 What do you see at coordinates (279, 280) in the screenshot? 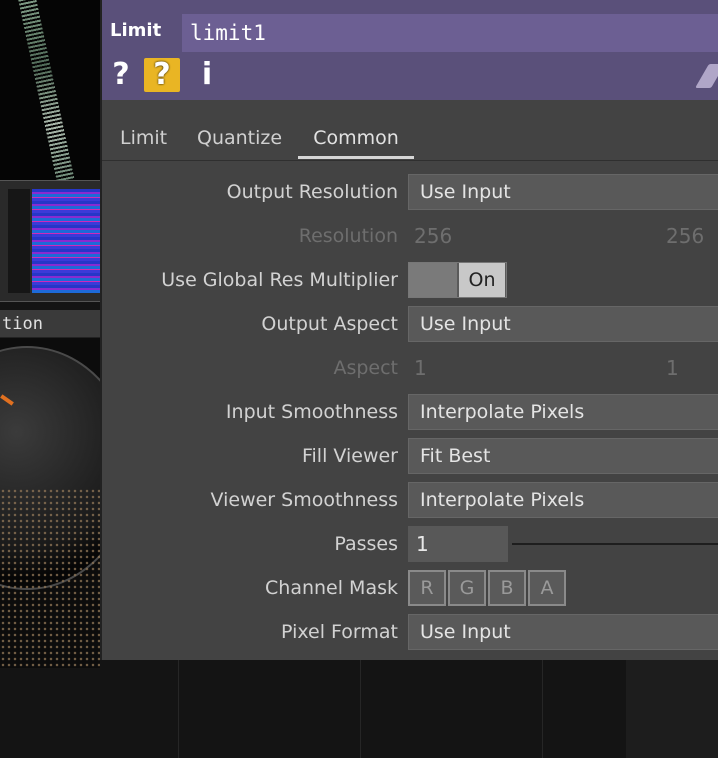
I see `param-label: Use Global Res Multiplier` at bounding box center [279, 280].